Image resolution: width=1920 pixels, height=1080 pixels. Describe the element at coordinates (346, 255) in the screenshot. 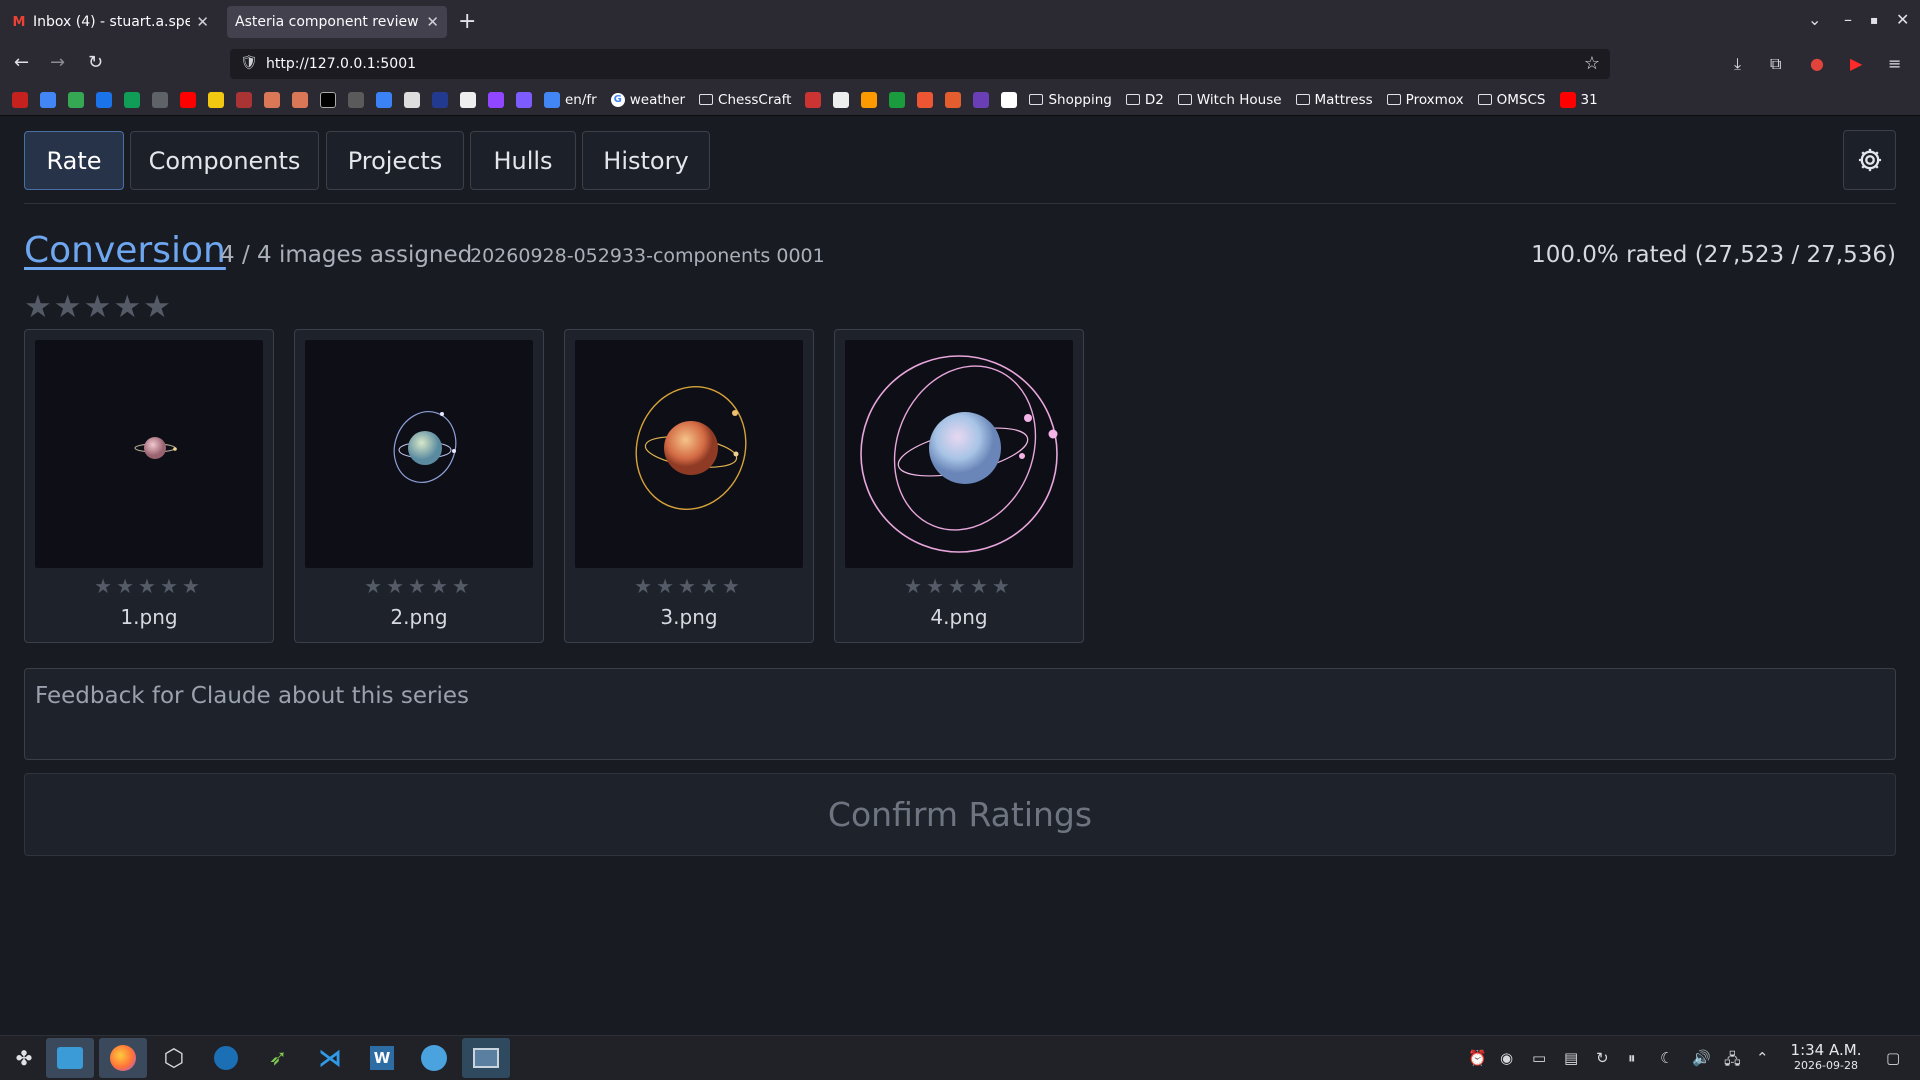

I see `images-assigned-text: 4 / 4 images assigned` at that location.